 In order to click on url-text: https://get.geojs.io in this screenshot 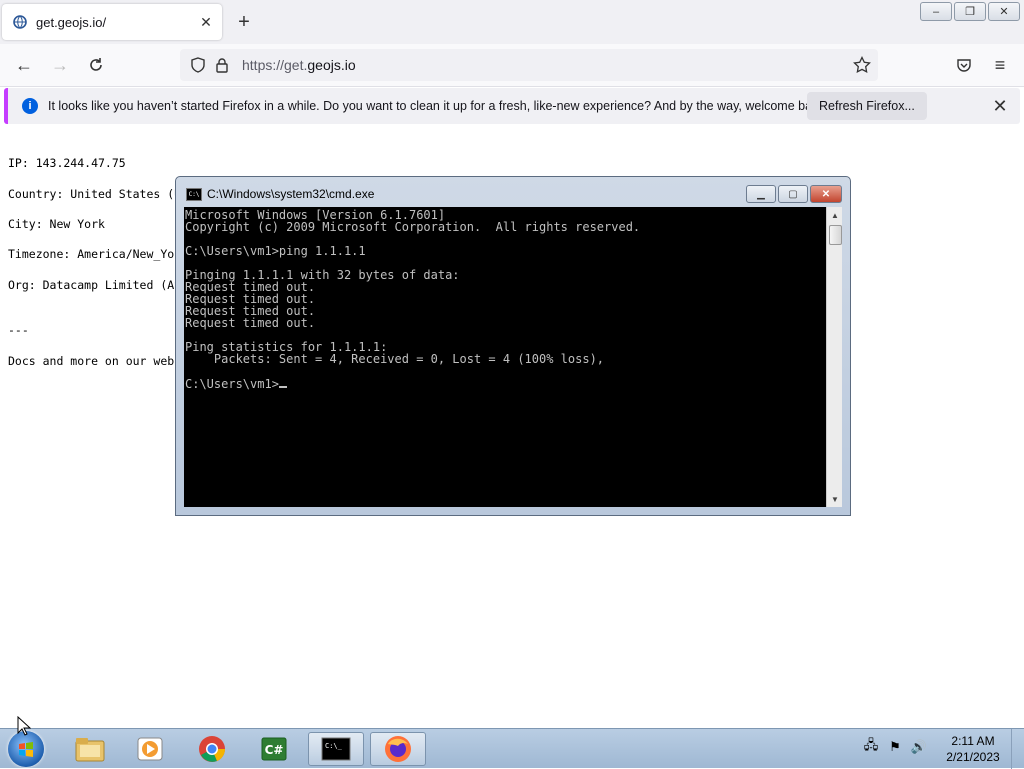, I will do `click(299, 65)`.